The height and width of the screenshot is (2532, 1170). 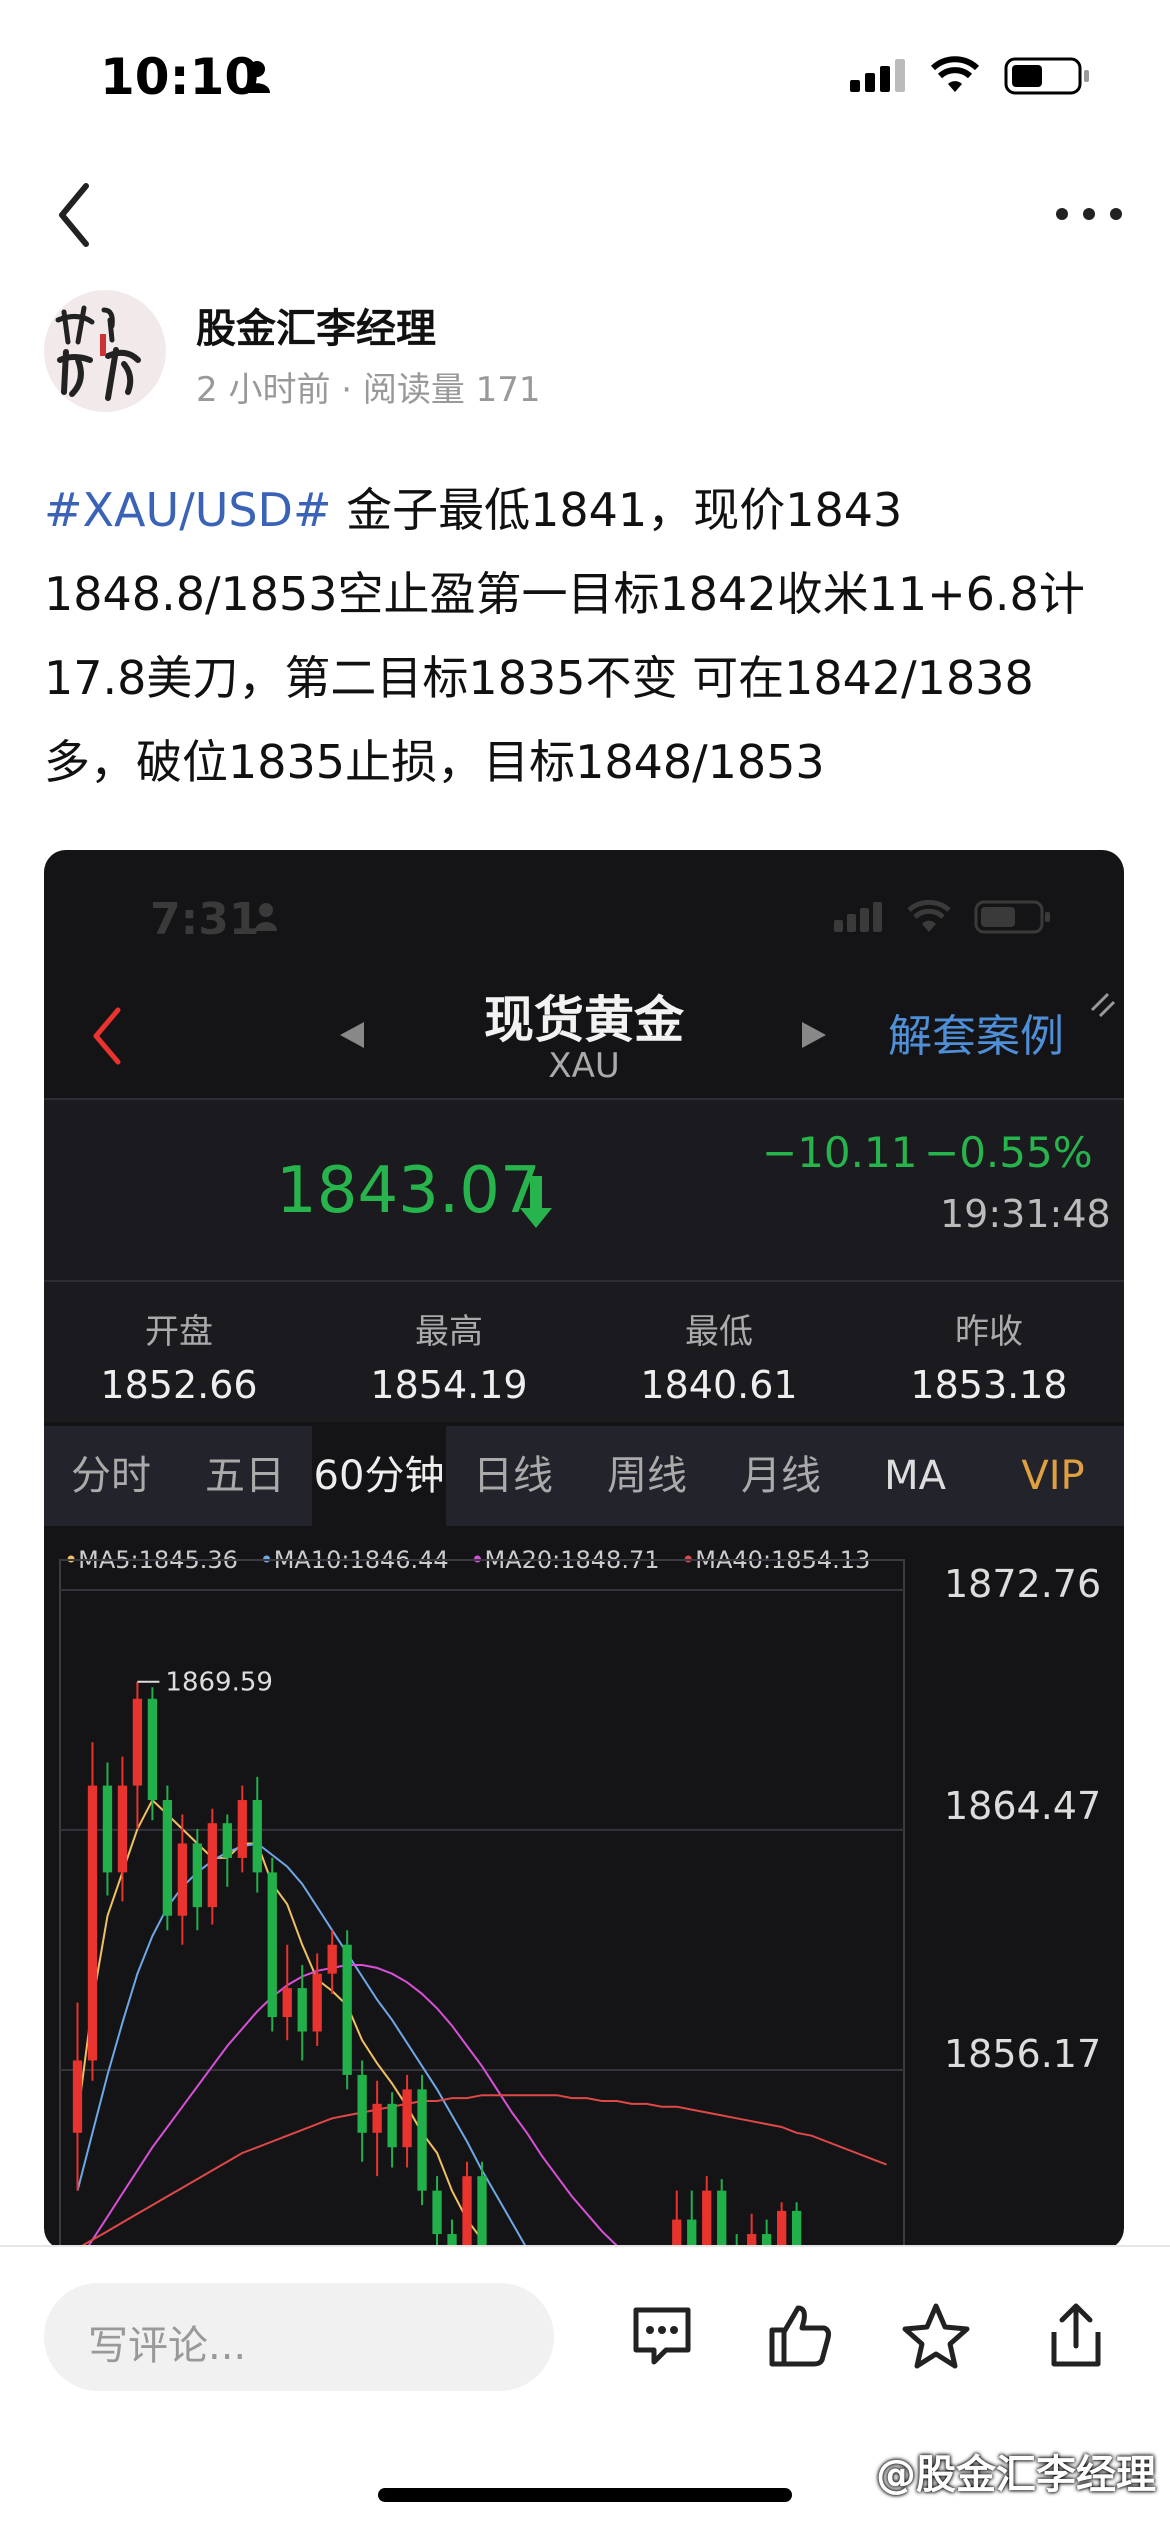 What do you see at coordinates (266, 917) in the screenshot?
I see `inner-person-icon` at bounding box center [266, 917].